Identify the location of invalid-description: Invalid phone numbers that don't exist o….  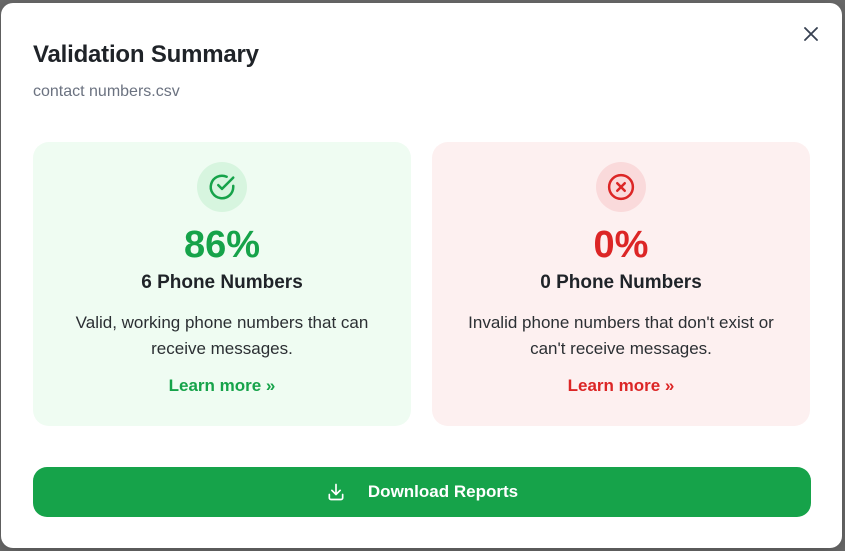
(621, 335).